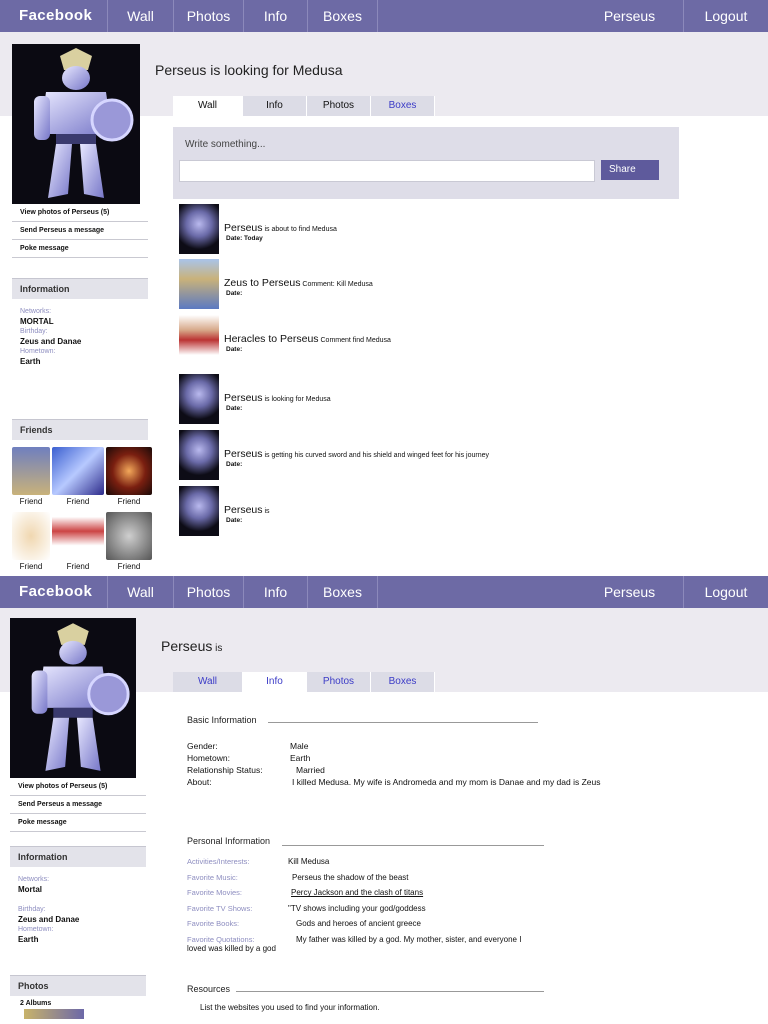 The image size is (768, 1024). What do you see at coordinates (244, 238) in the screenshot?
I see `post-date: Date: Today` at bounding box center [244, 238].